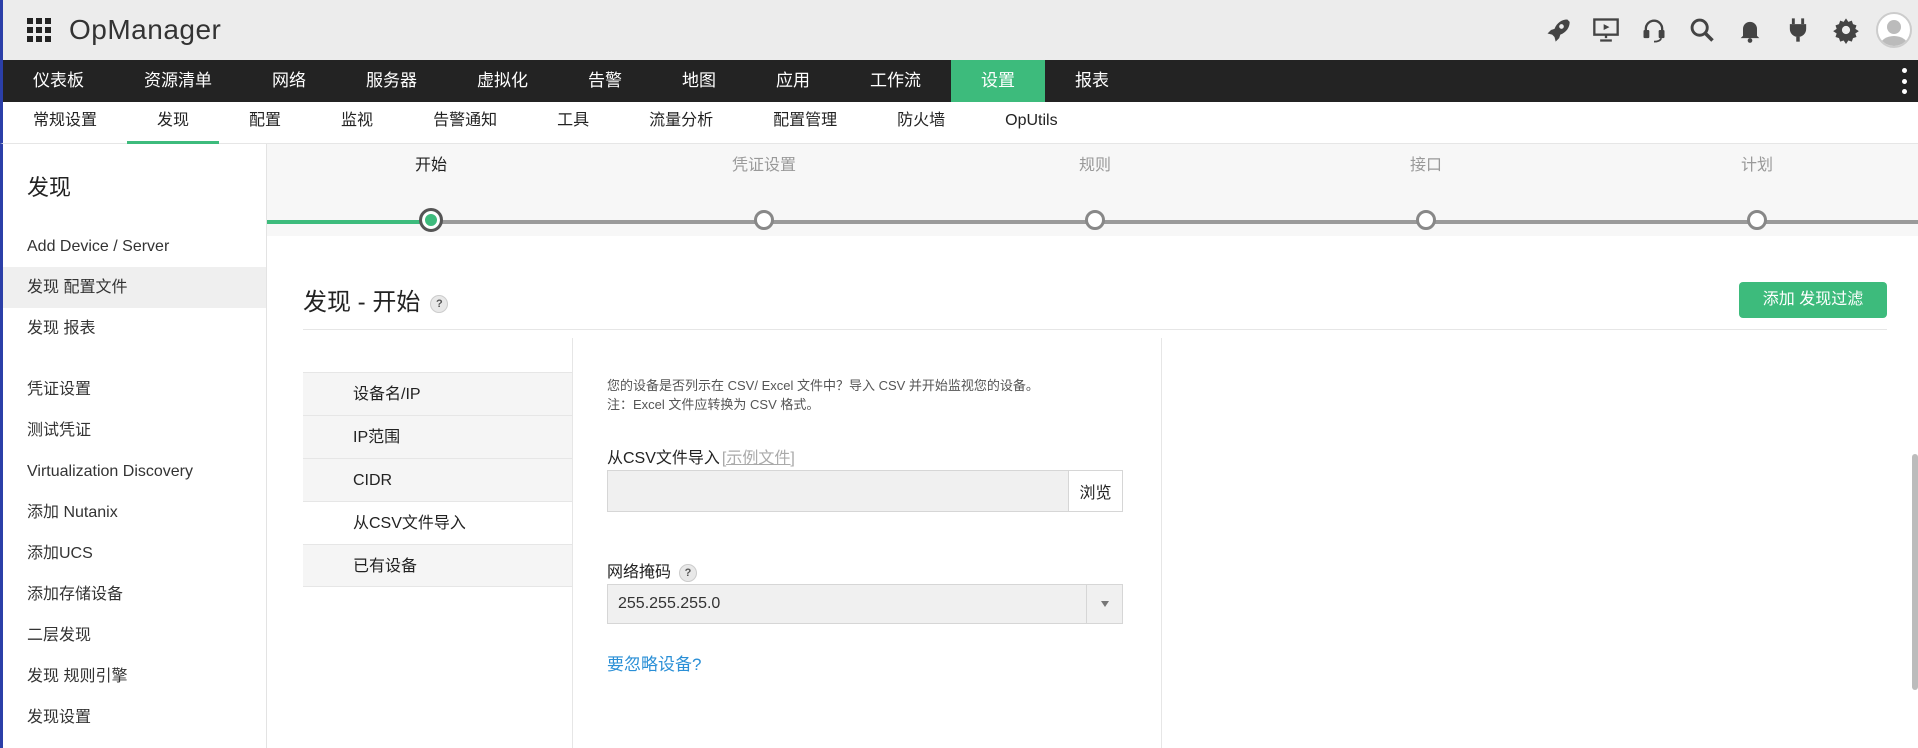 The height and width of the screenshot is (748, 1918). What do you see at coordinates (1095, 300) in the screenshot?
I see `page-header: 发现 - 开始? 添加 发现过滤` at bounding box center [1095, 300].